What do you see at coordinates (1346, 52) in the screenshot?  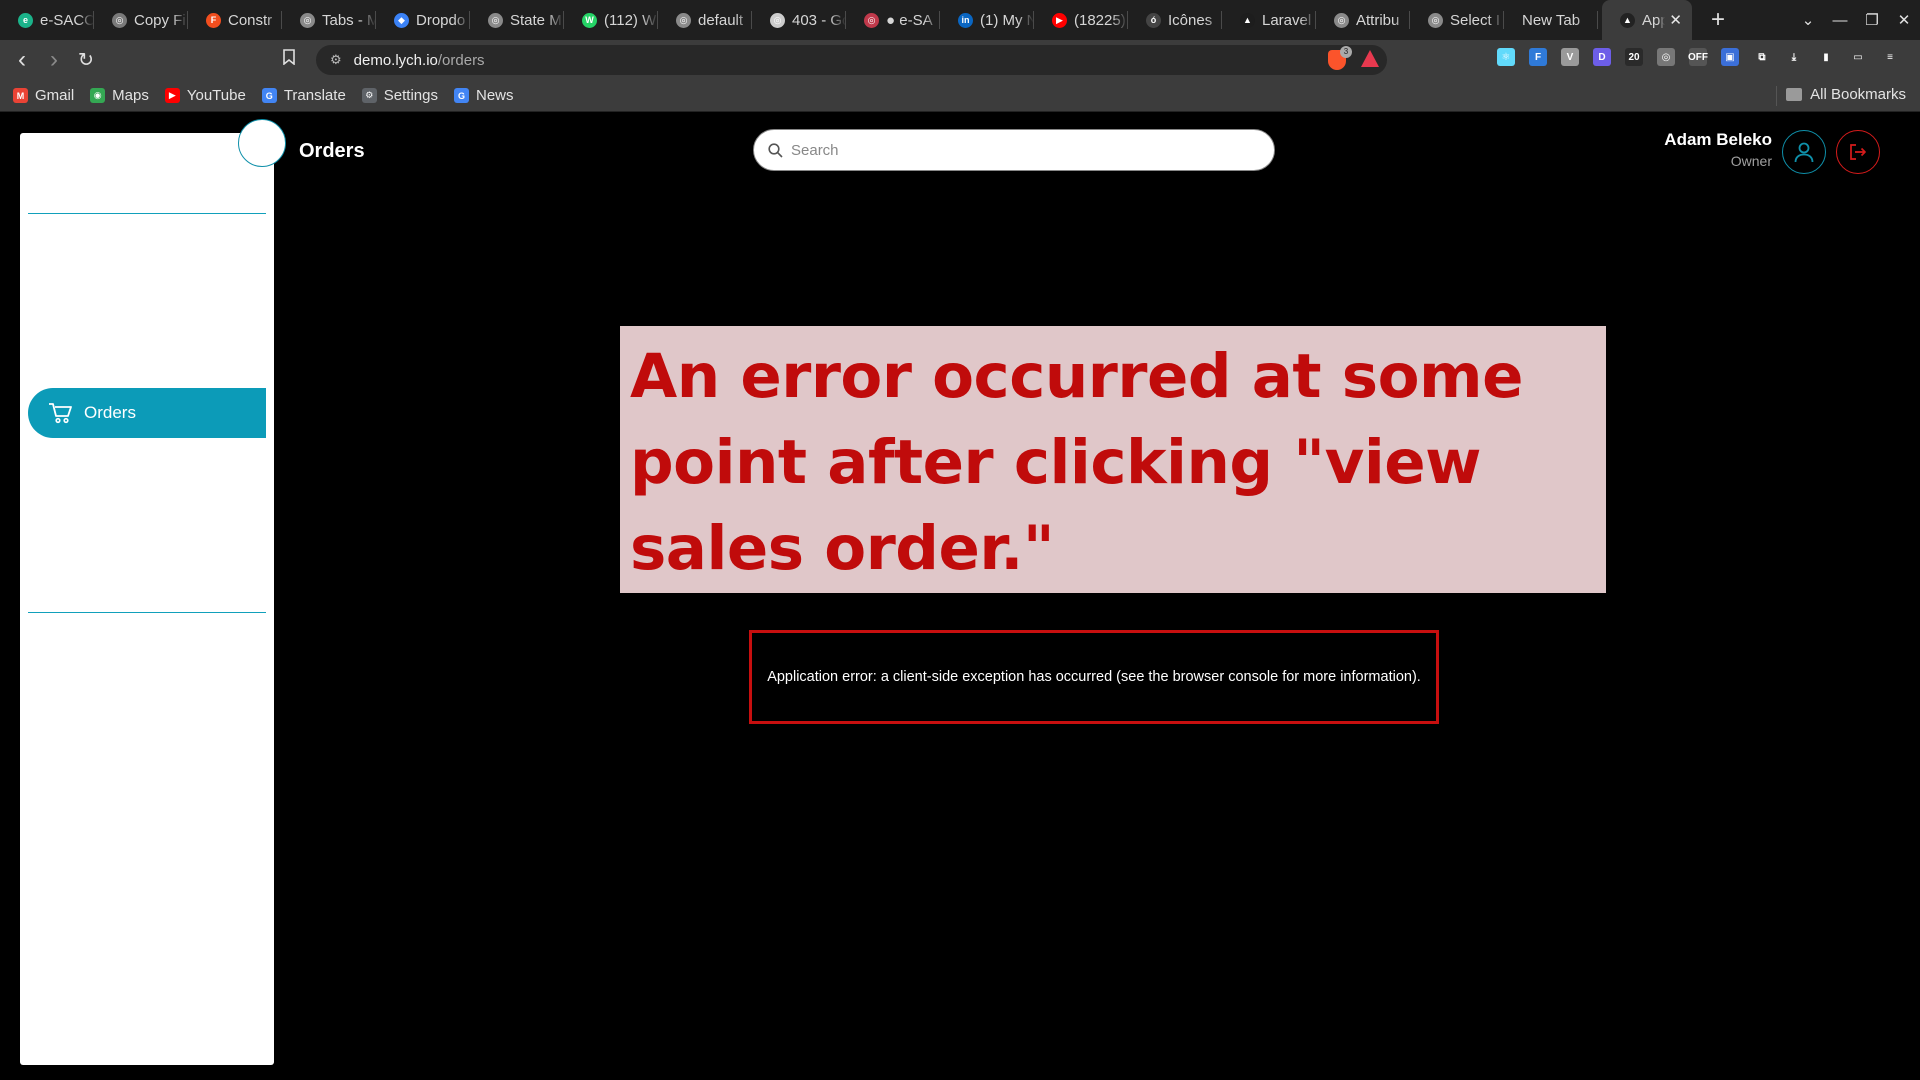 I see `shield-count-badge: 3` at bounding box center [1346, 52].